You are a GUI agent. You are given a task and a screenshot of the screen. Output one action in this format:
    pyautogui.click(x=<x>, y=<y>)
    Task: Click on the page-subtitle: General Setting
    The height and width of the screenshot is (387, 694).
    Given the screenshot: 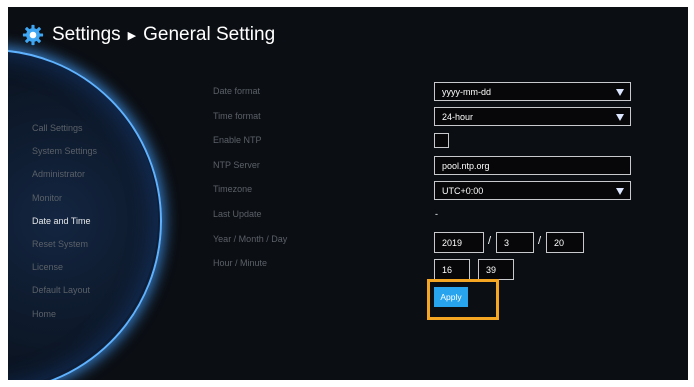 What is the action you would take?
    pyautogui.click(x=209, y=34)
    